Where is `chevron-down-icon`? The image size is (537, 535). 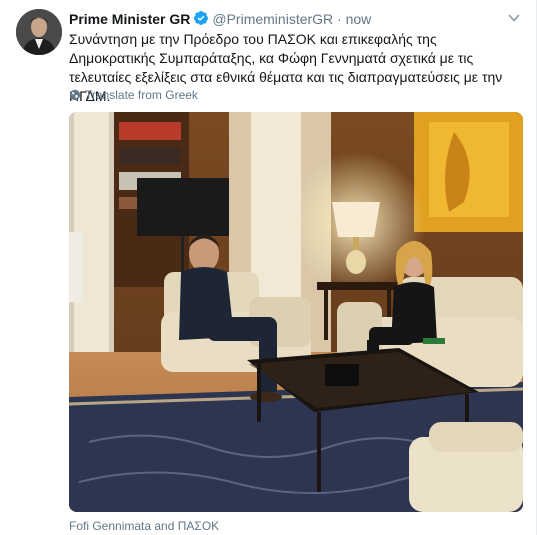
chevron-down-icon is located at coordinates (514, 18).